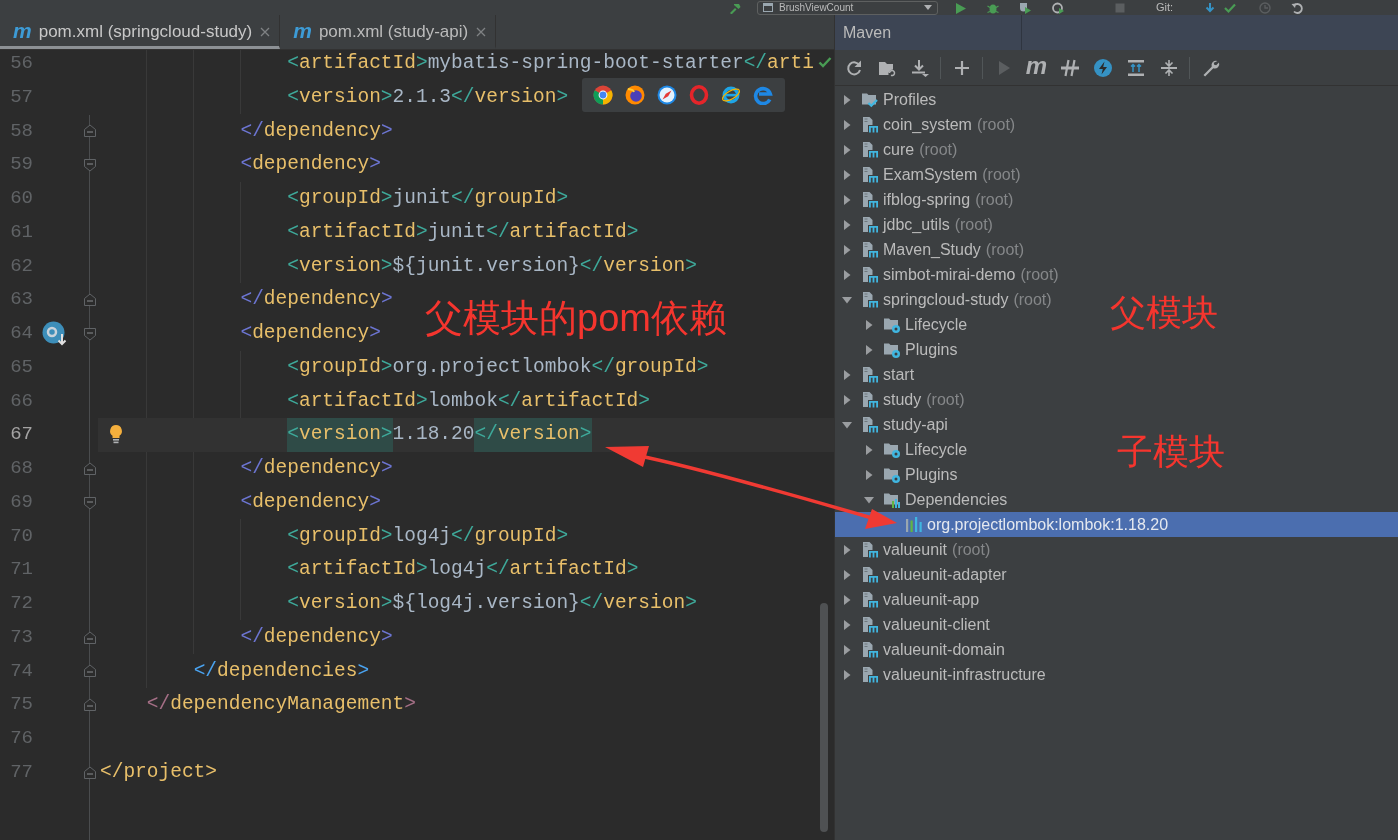  I want to click on execute-goal-button: m, so click(1036, 65).